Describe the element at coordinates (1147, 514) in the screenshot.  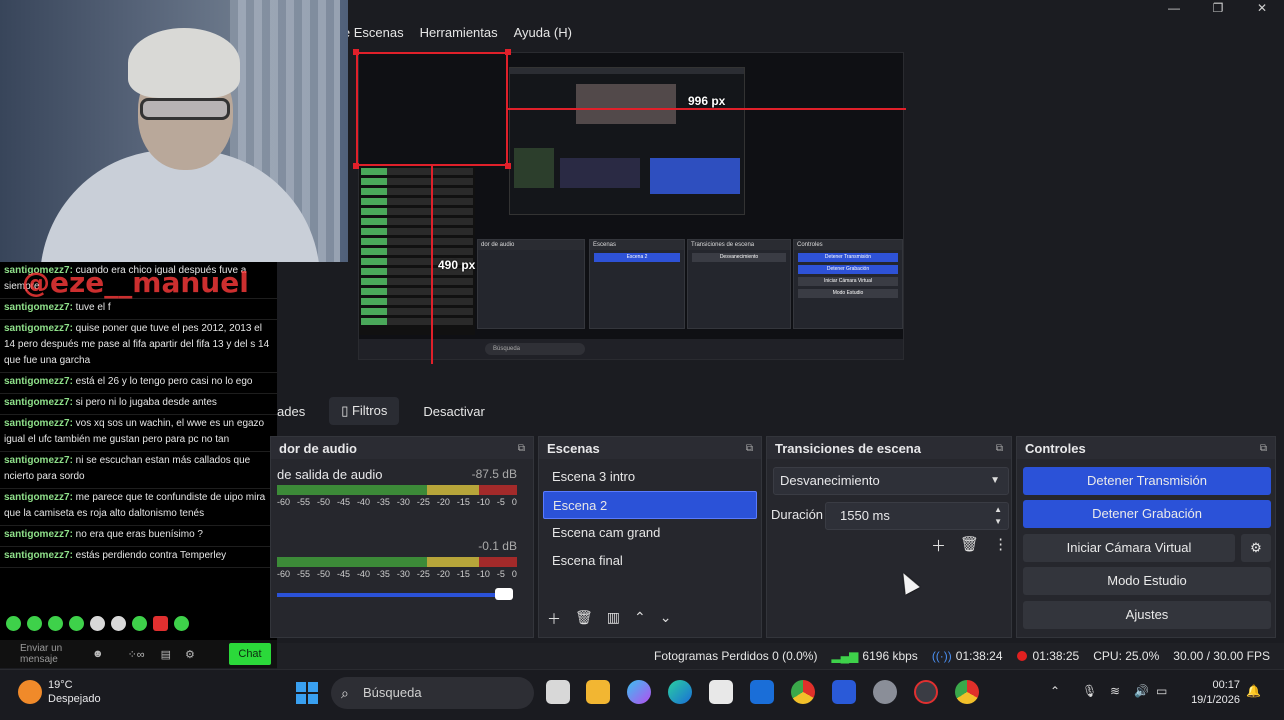
I see `stop-record-button: Detener Grabación` at that location.